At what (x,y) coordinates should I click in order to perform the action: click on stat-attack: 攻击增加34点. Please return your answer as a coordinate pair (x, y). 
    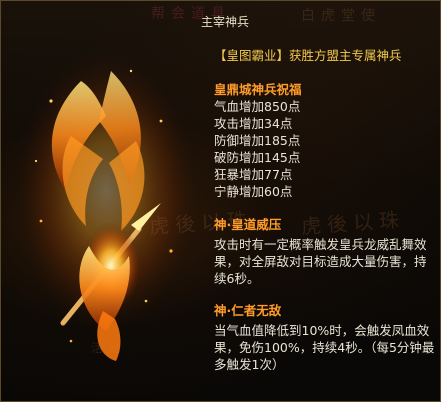
    Looking at the image, I should click on (253, 123).